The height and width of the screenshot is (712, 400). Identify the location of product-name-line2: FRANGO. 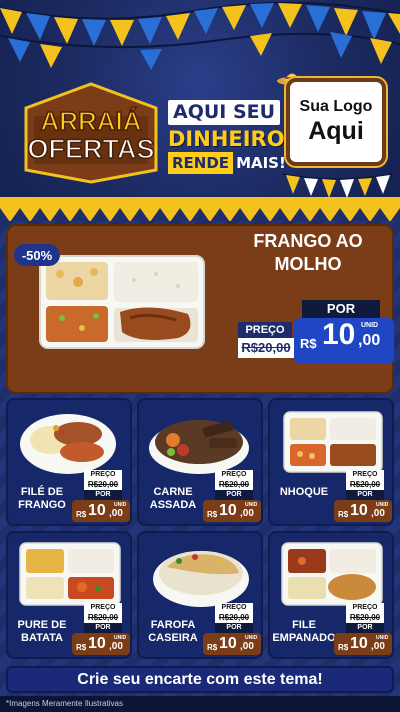
(42, 504).